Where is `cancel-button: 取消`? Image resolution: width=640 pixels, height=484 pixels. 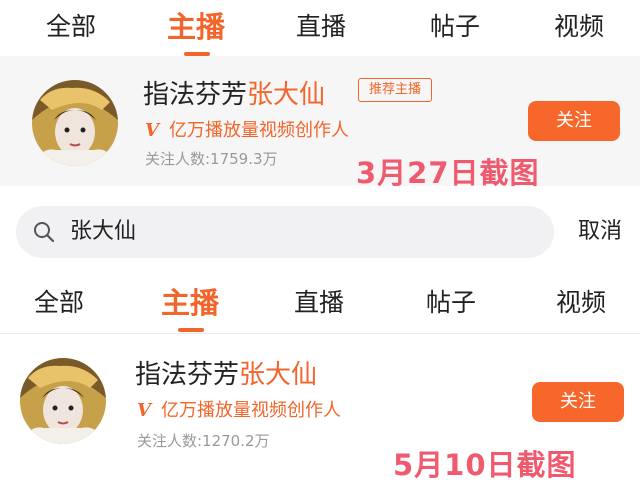
cancel-button: 取消 is located at coordinates (600, 232).